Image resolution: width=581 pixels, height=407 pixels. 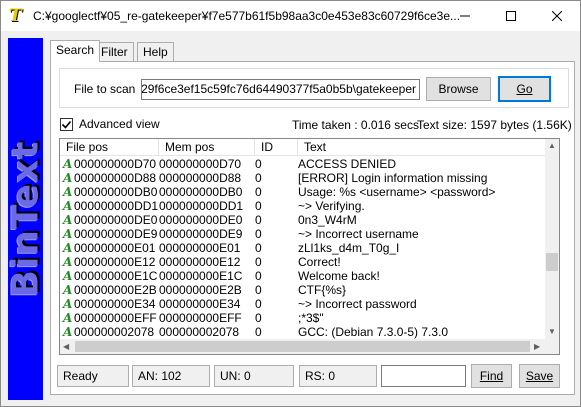 I want to click on table-row: A 000000000E12 000000000E12 0 Correct!, so click(x=302, y=262).